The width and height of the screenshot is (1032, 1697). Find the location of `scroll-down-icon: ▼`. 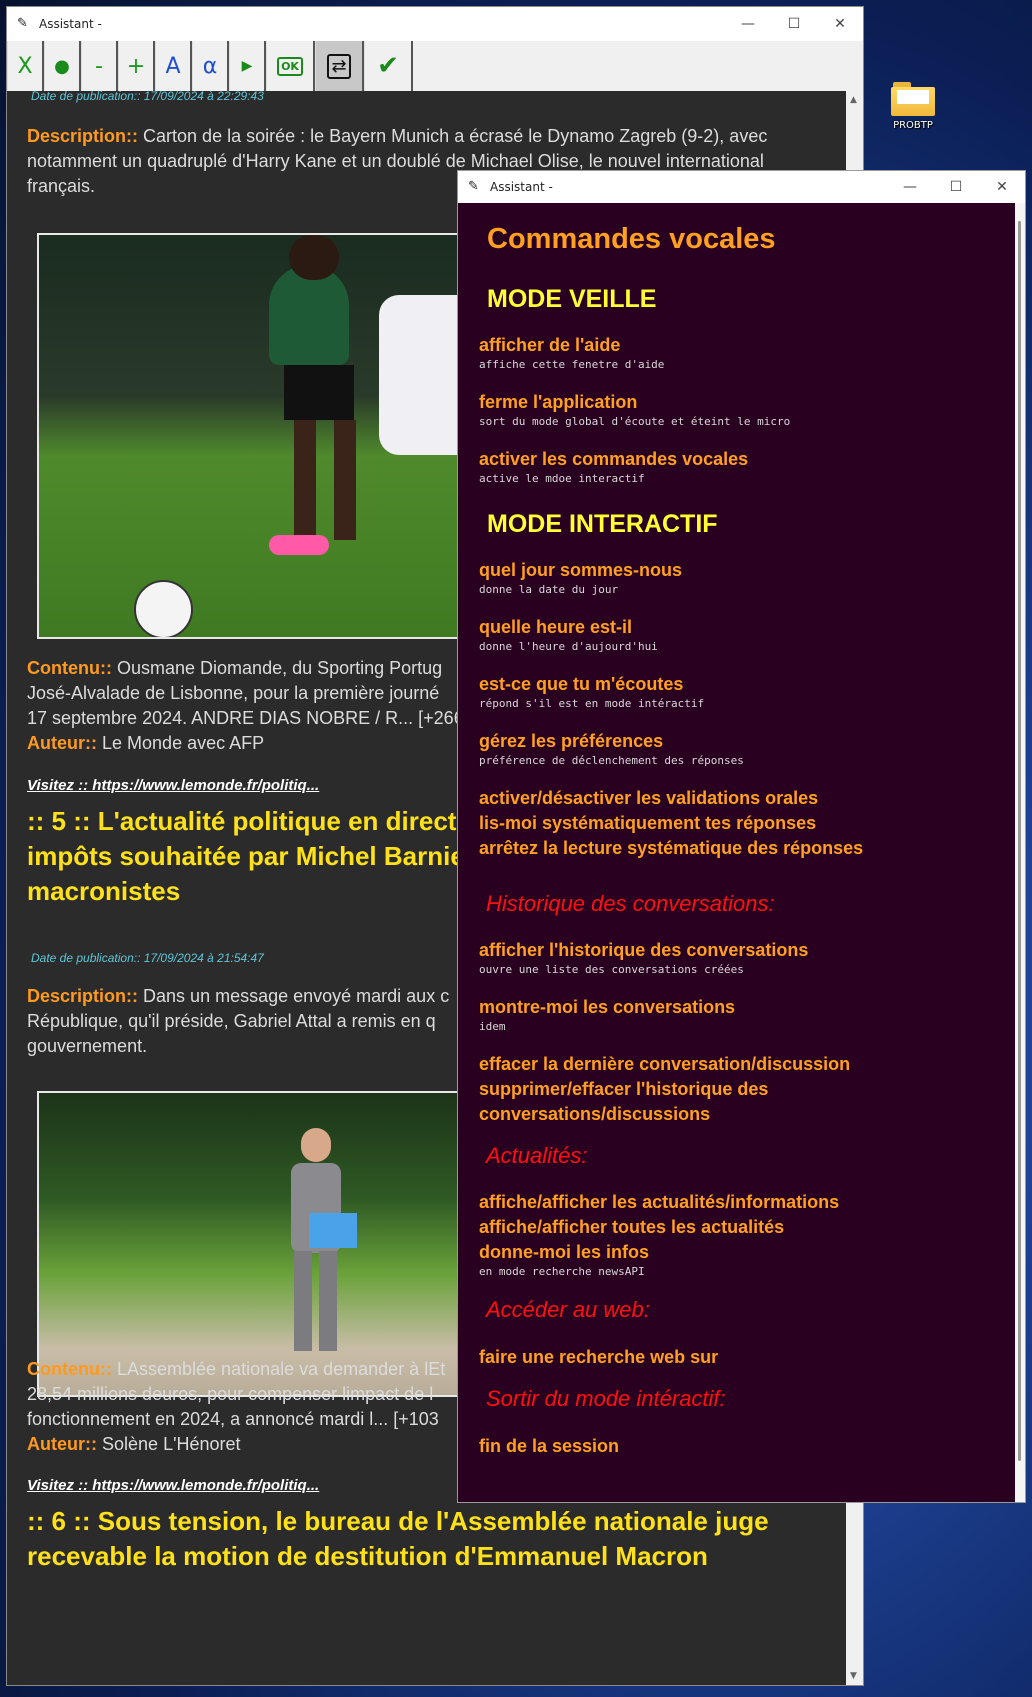

scroll-down-icon: ▼ is located at coordinates (853, 1676).